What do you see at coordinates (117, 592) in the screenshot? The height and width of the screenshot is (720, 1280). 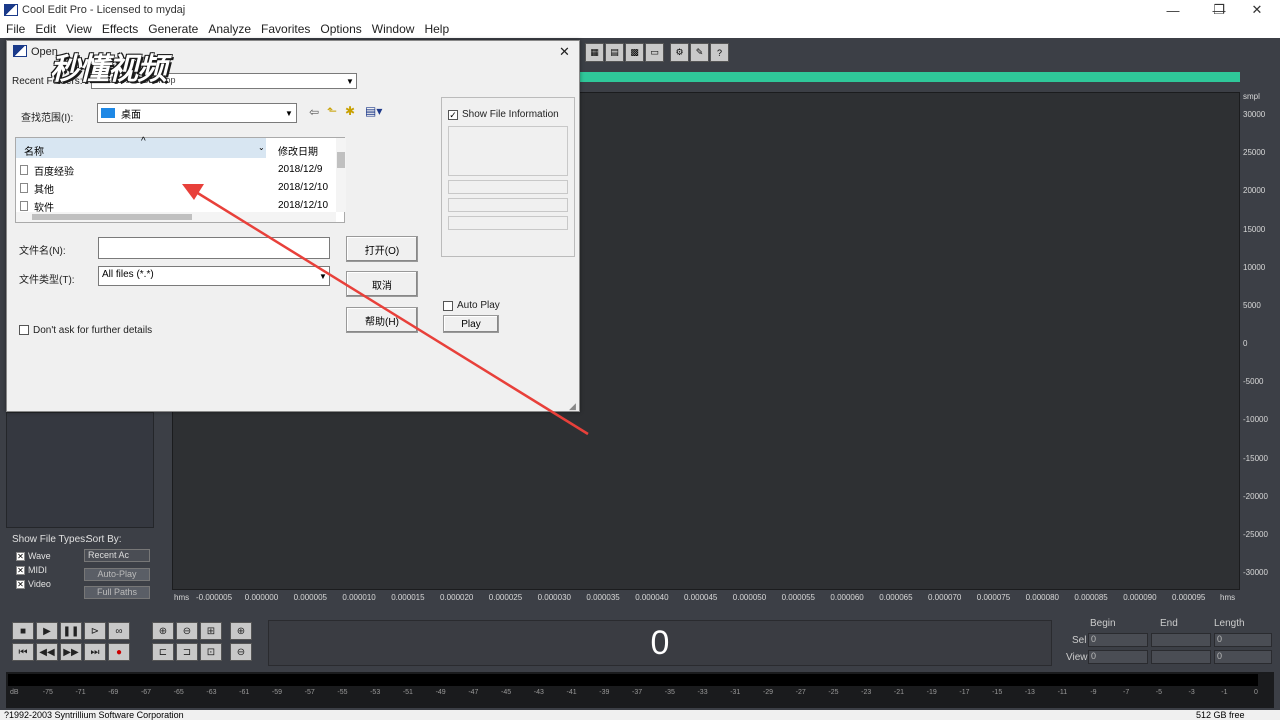 I see `full-paths-button: Full Paths` at bounding box center [117, 592].